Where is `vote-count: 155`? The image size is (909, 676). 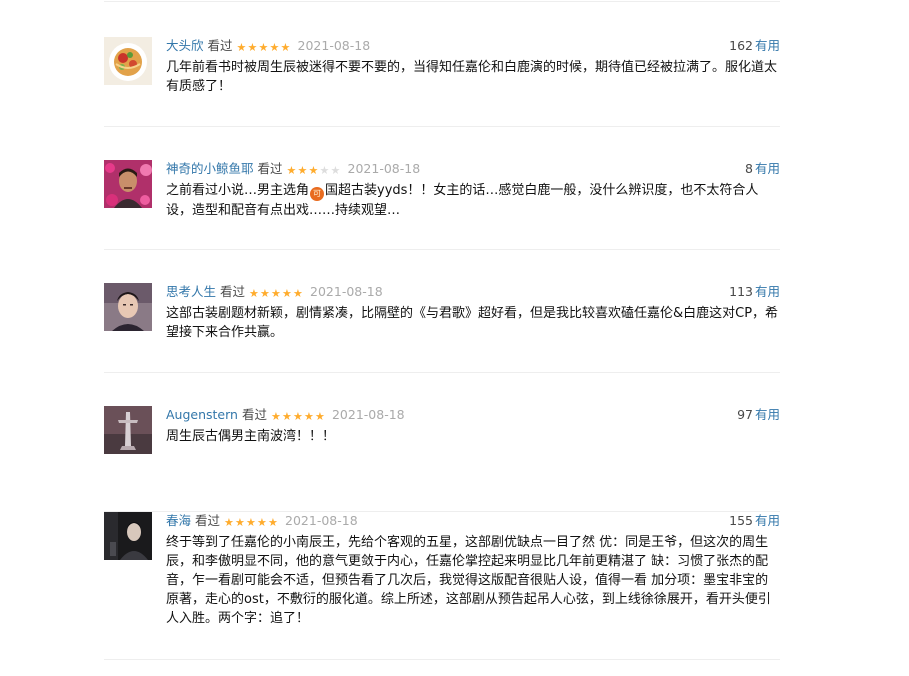 vote-count: 155 is located at coordinates (741, 520).